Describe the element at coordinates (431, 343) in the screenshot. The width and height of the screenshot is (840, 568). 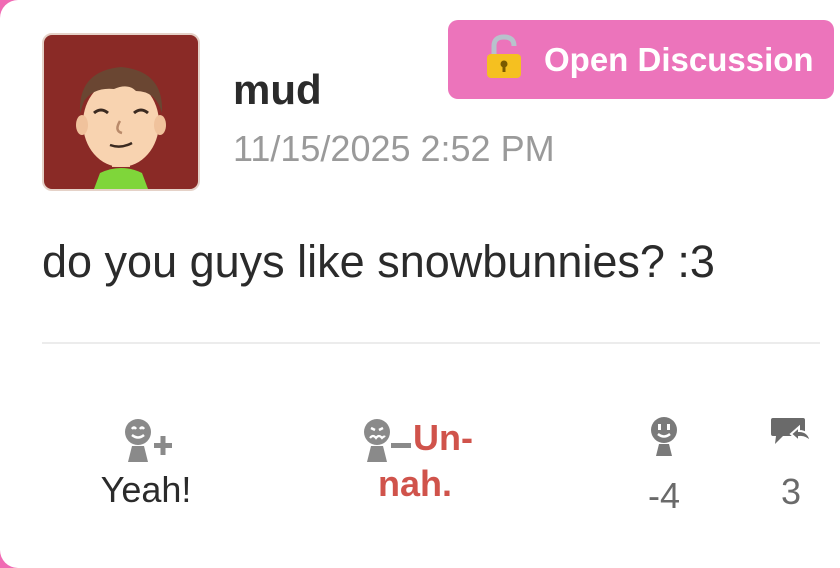
I see `divider` at that location.